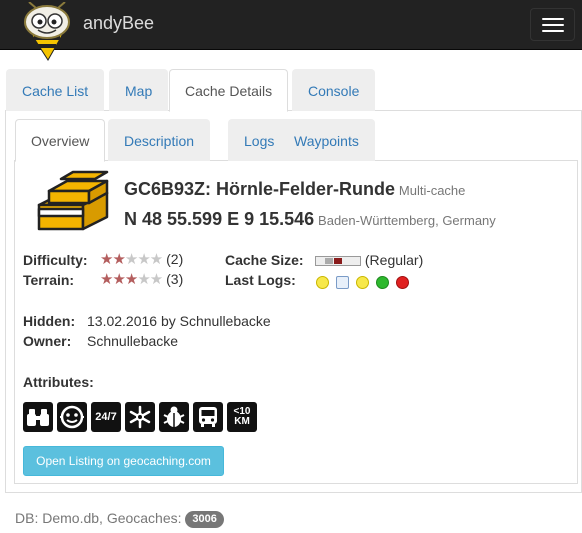 The image size is (582, 533). I want to click on terrain-rating: ★★★★★ (3), so click(141, 279).